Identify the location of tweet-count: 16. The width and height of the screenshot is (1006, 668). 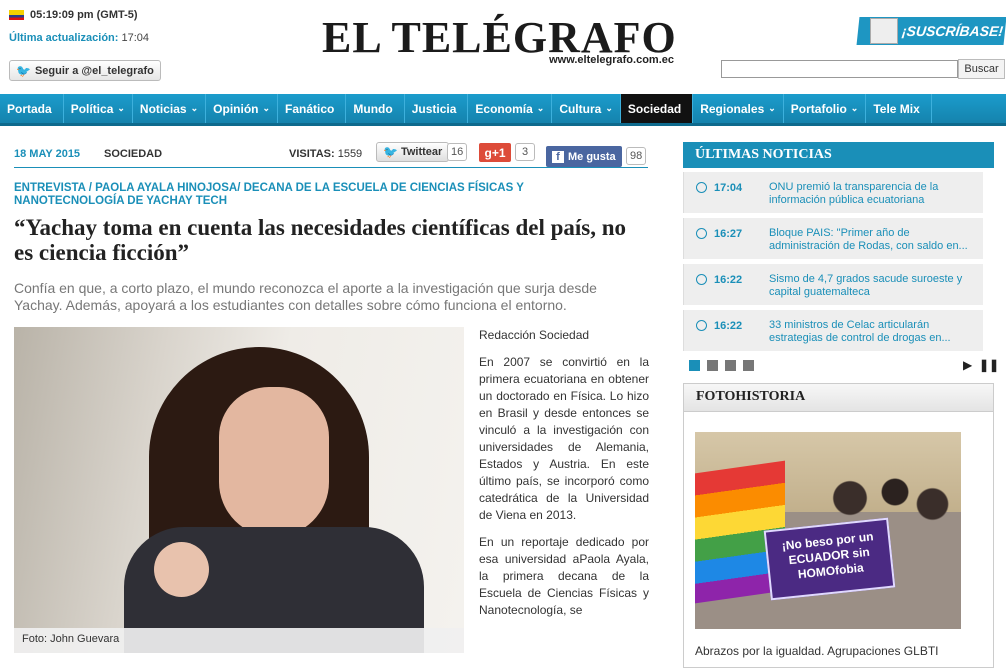
(457, 152).